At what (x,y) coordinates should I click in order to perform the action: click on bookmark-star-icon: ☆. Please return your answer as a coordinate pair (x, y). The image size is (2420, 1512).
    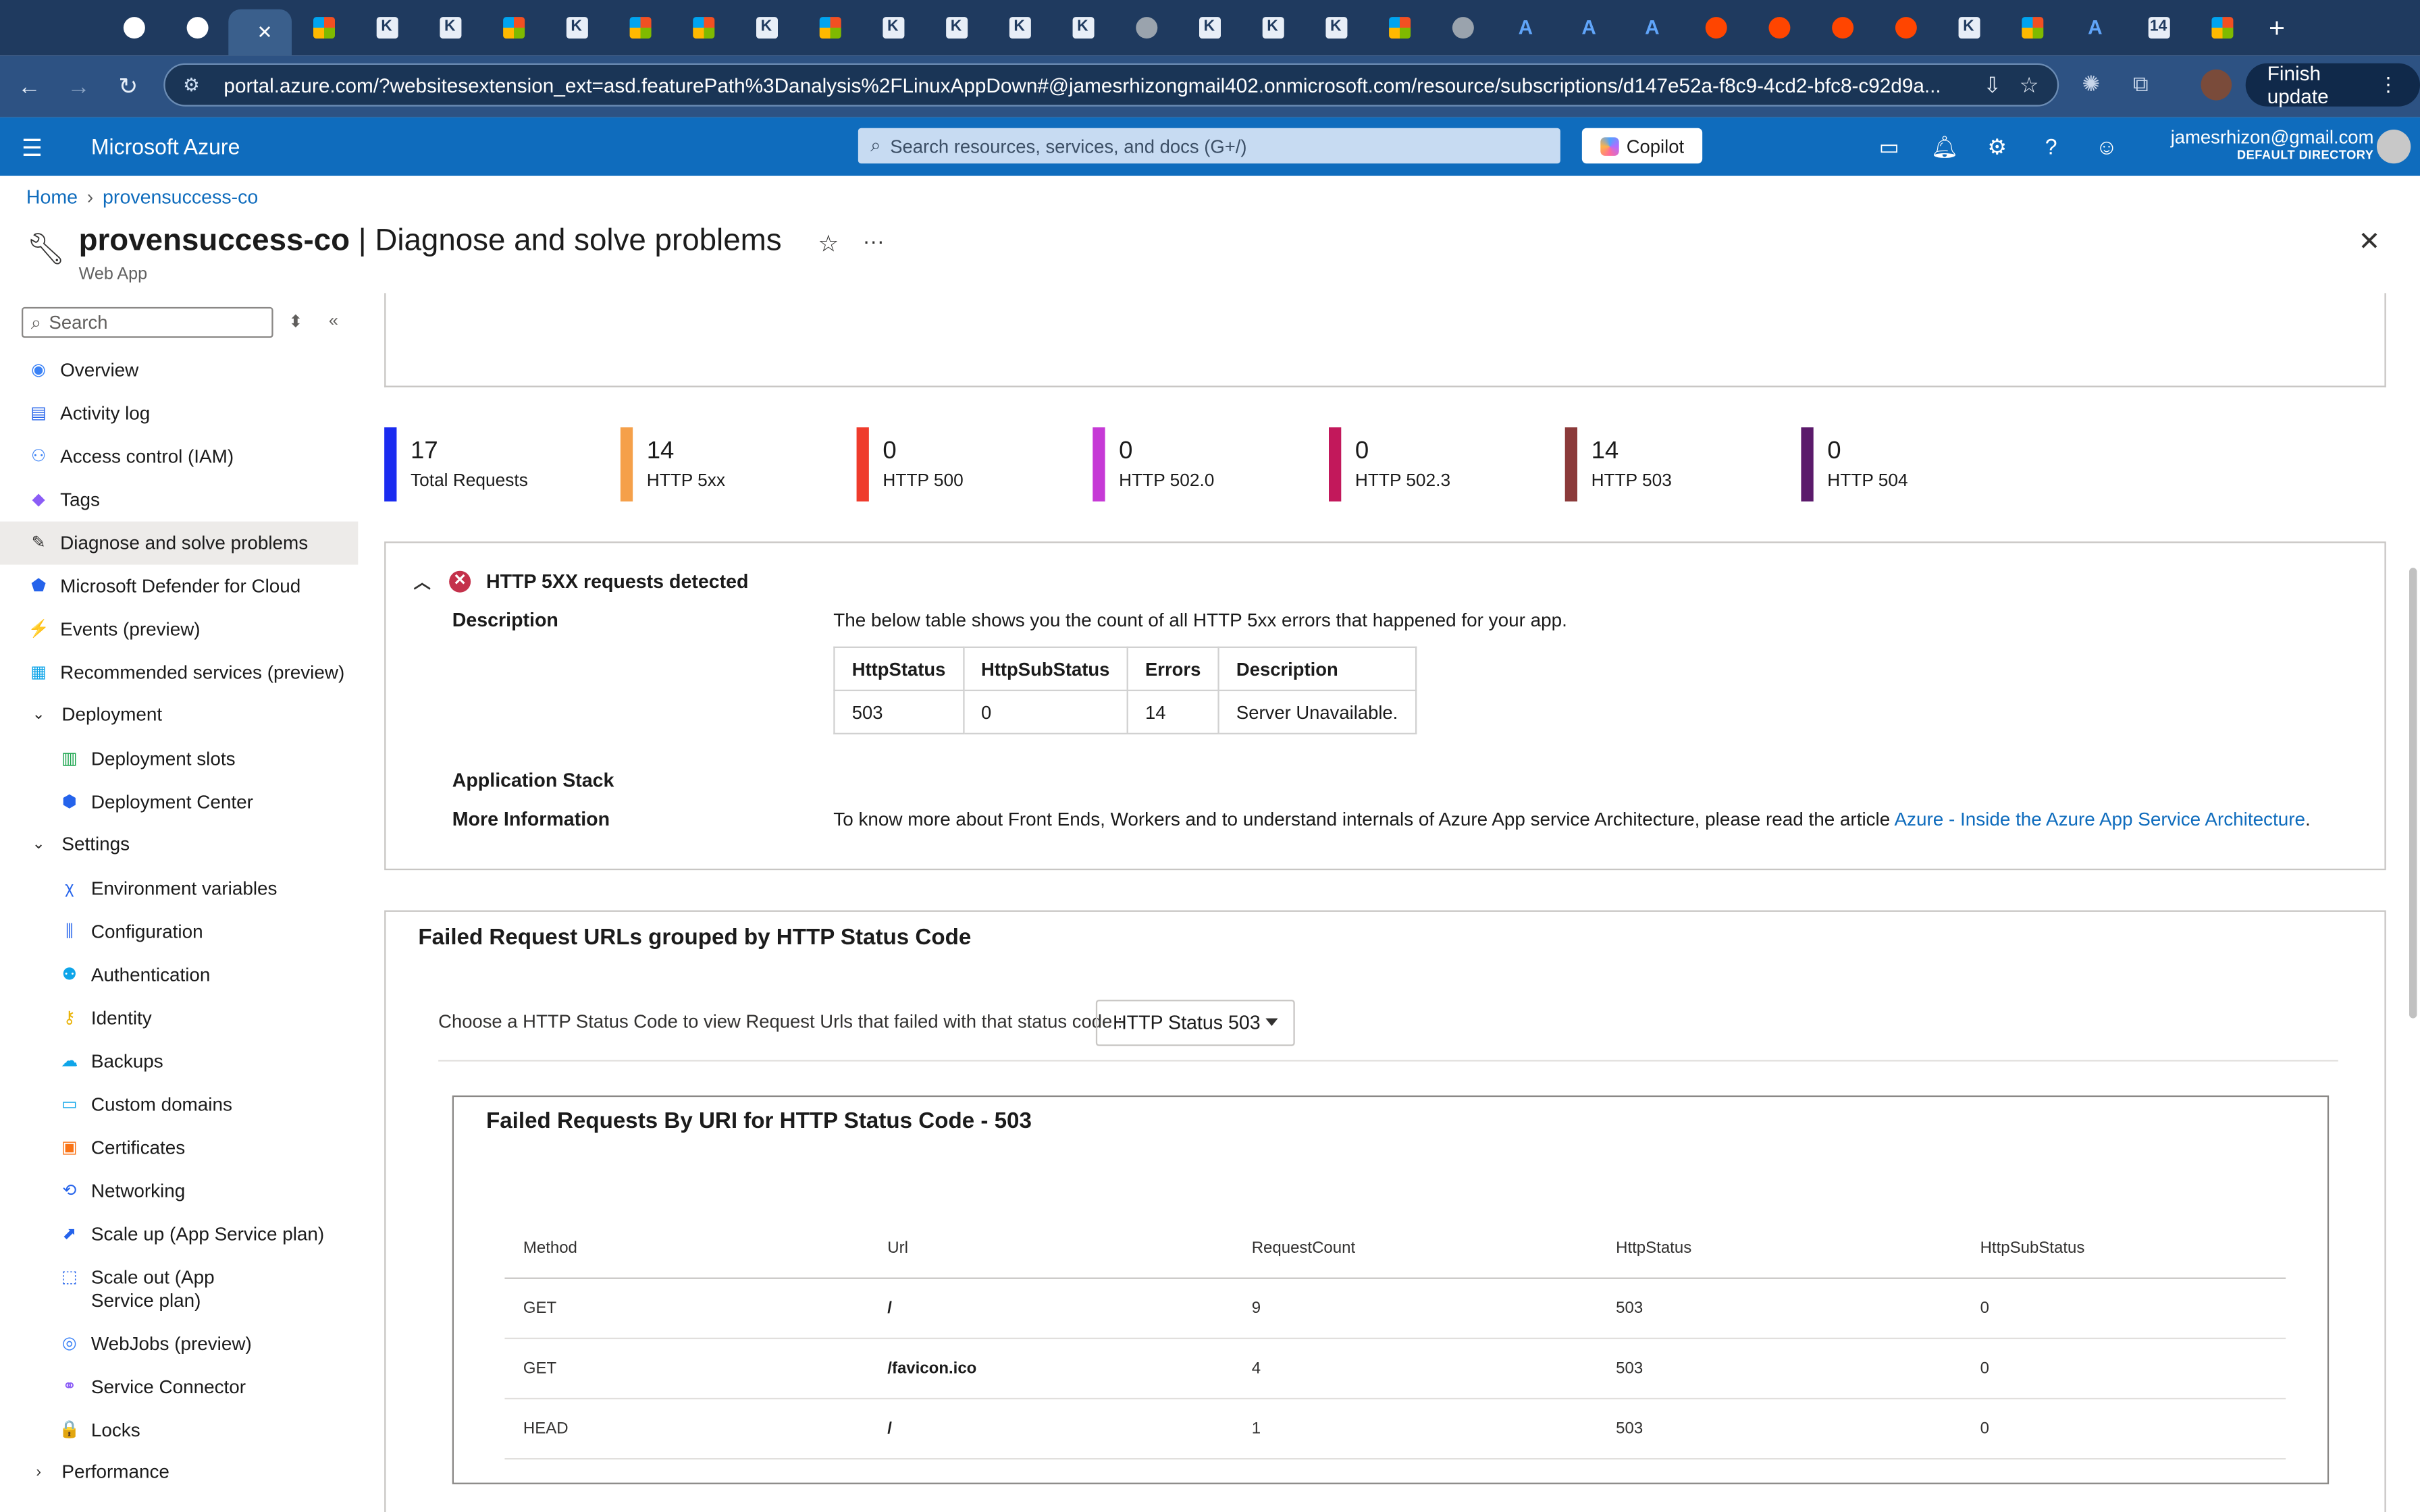
    Looking at the image, I should click on (2029, 84).